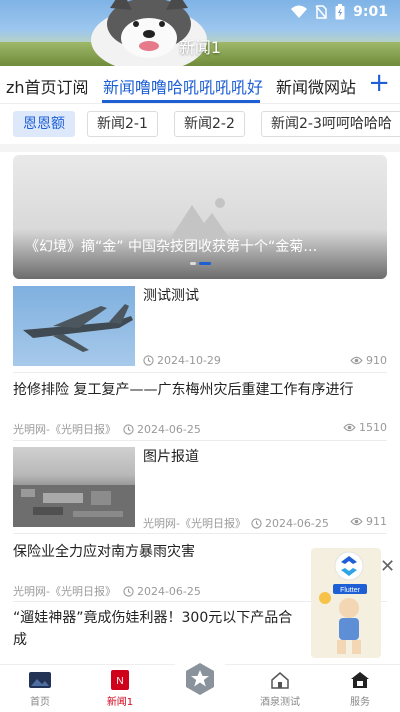  I want to click on news-views: 1510, so click(365, 427).